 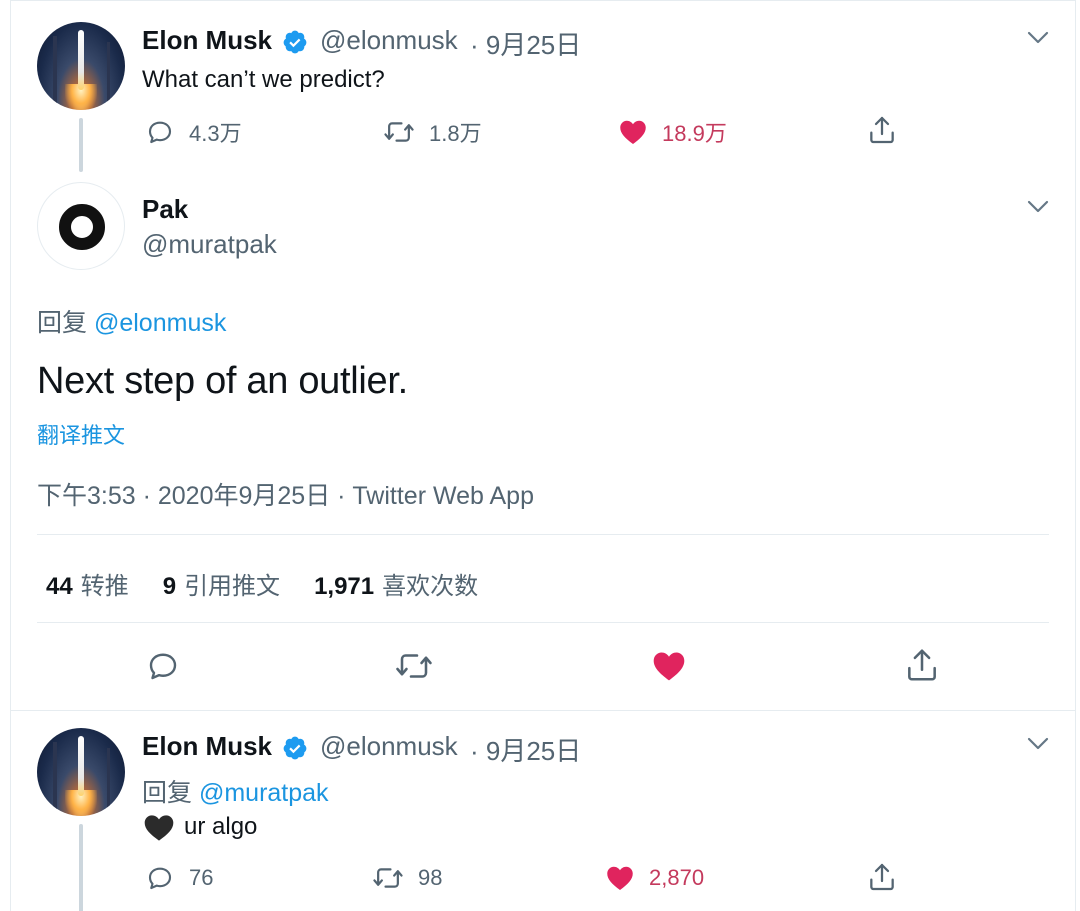 I want to click on translate-link: 翻译推文, so click(x=81, y=434).